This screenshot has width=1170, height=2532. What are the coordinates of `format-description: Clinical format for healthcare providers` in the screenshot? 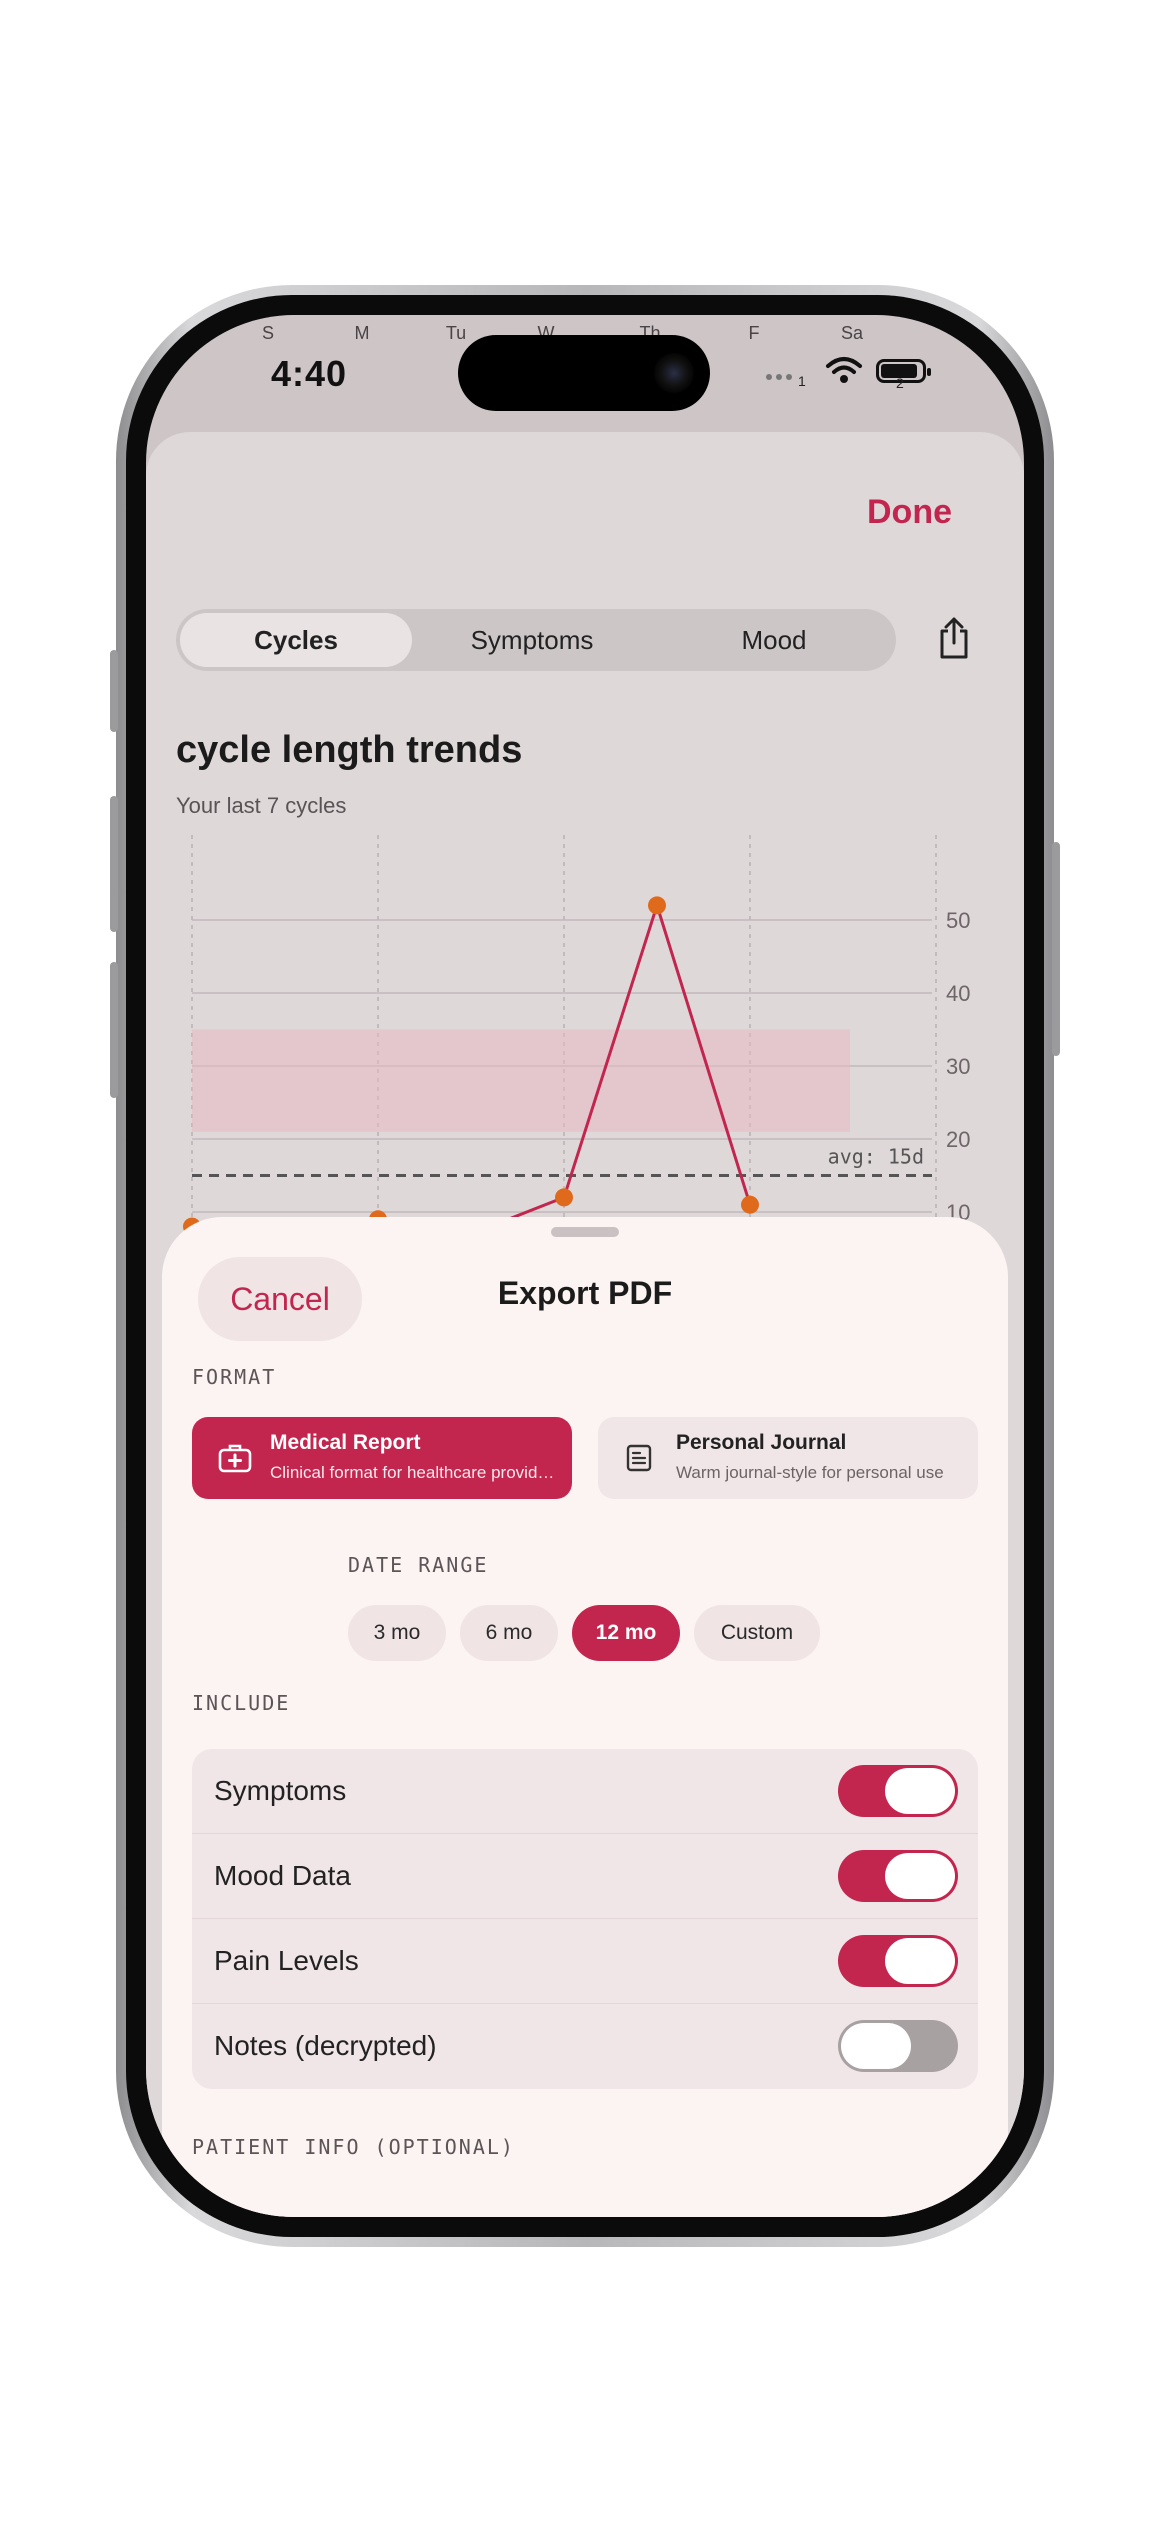 It's located at (415, 1472).